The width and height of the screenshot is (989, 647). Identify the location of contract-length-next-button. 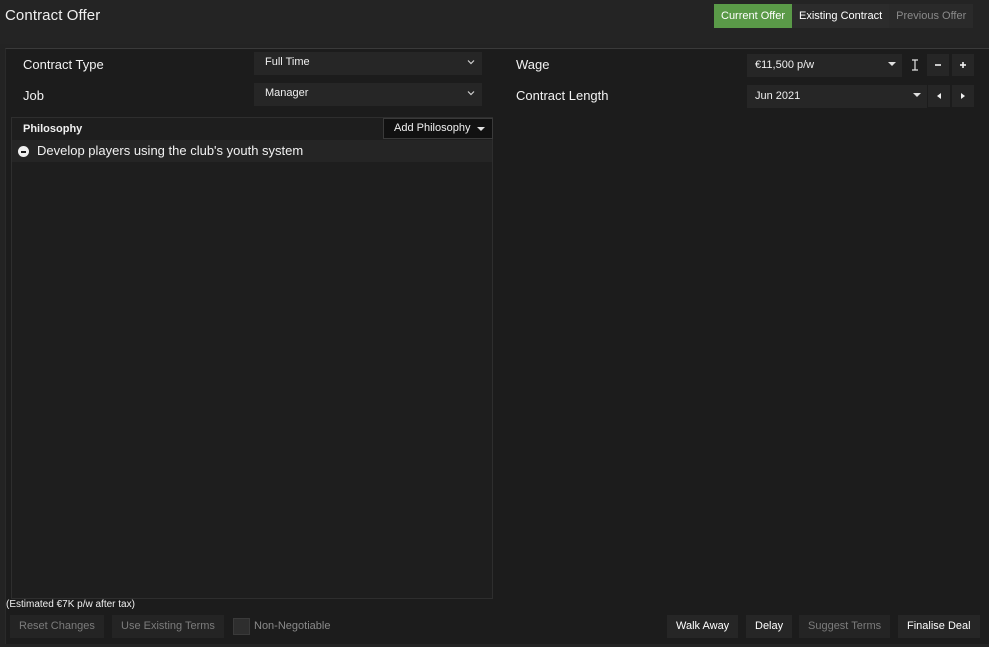
(963, 96).